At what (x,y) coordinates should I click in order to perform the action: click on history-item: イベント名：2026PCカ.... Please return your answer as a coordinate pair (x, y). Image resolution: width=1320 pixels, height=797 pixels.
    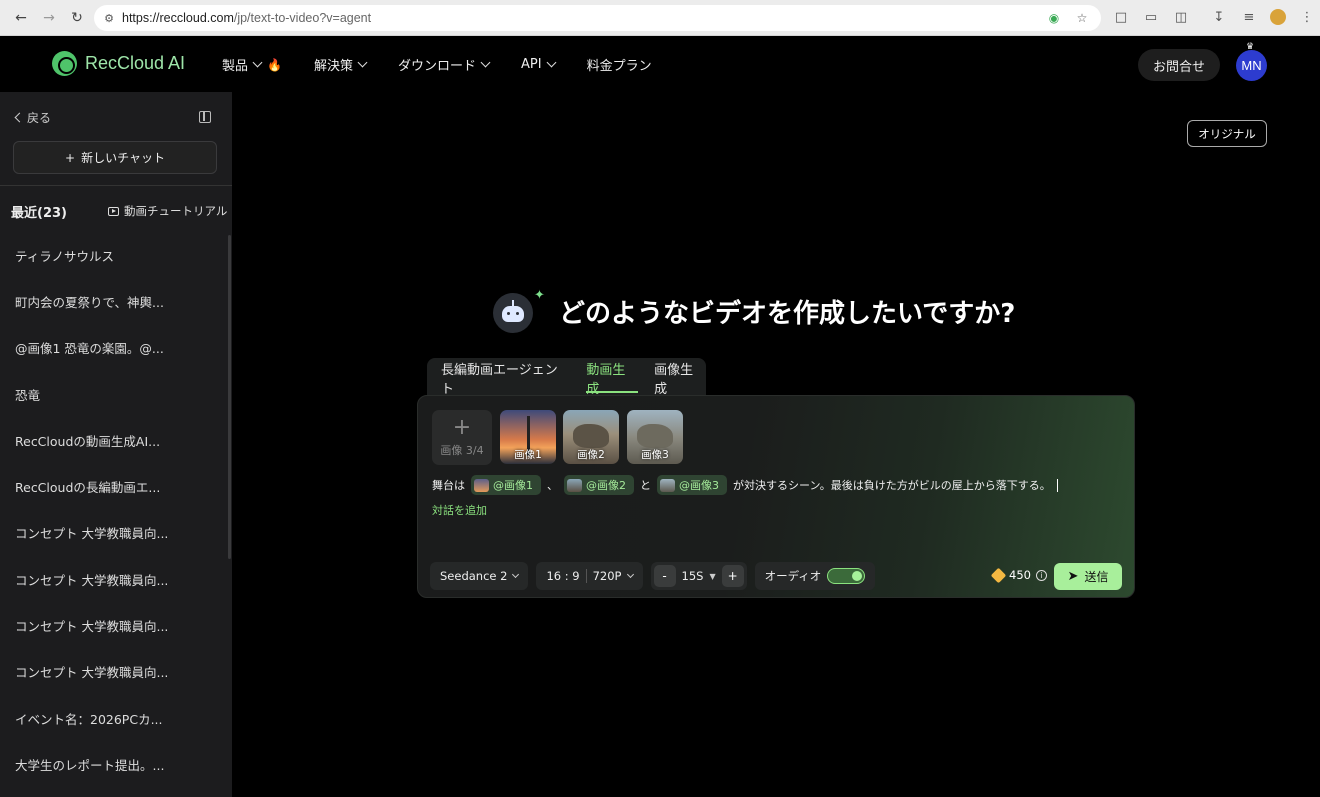
    Looking at the image, I should click on (114, 718).